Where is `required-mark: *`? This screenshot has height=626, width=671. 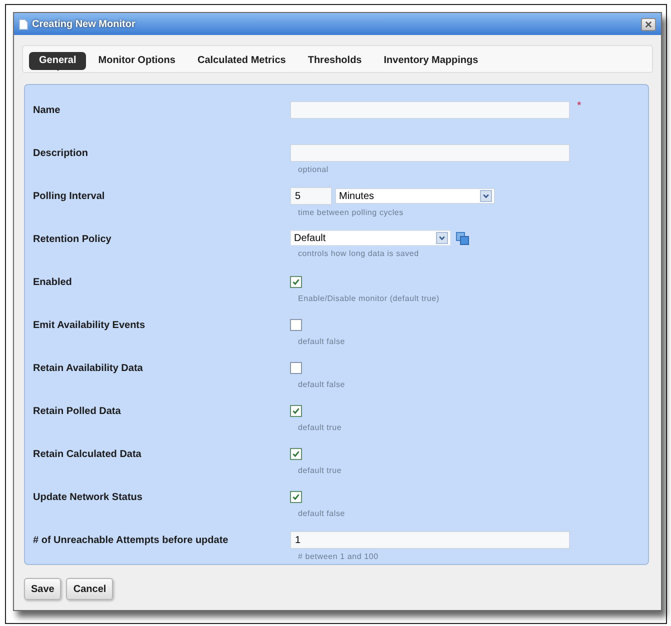 required-mark: * is located at coordinates (579, 106).